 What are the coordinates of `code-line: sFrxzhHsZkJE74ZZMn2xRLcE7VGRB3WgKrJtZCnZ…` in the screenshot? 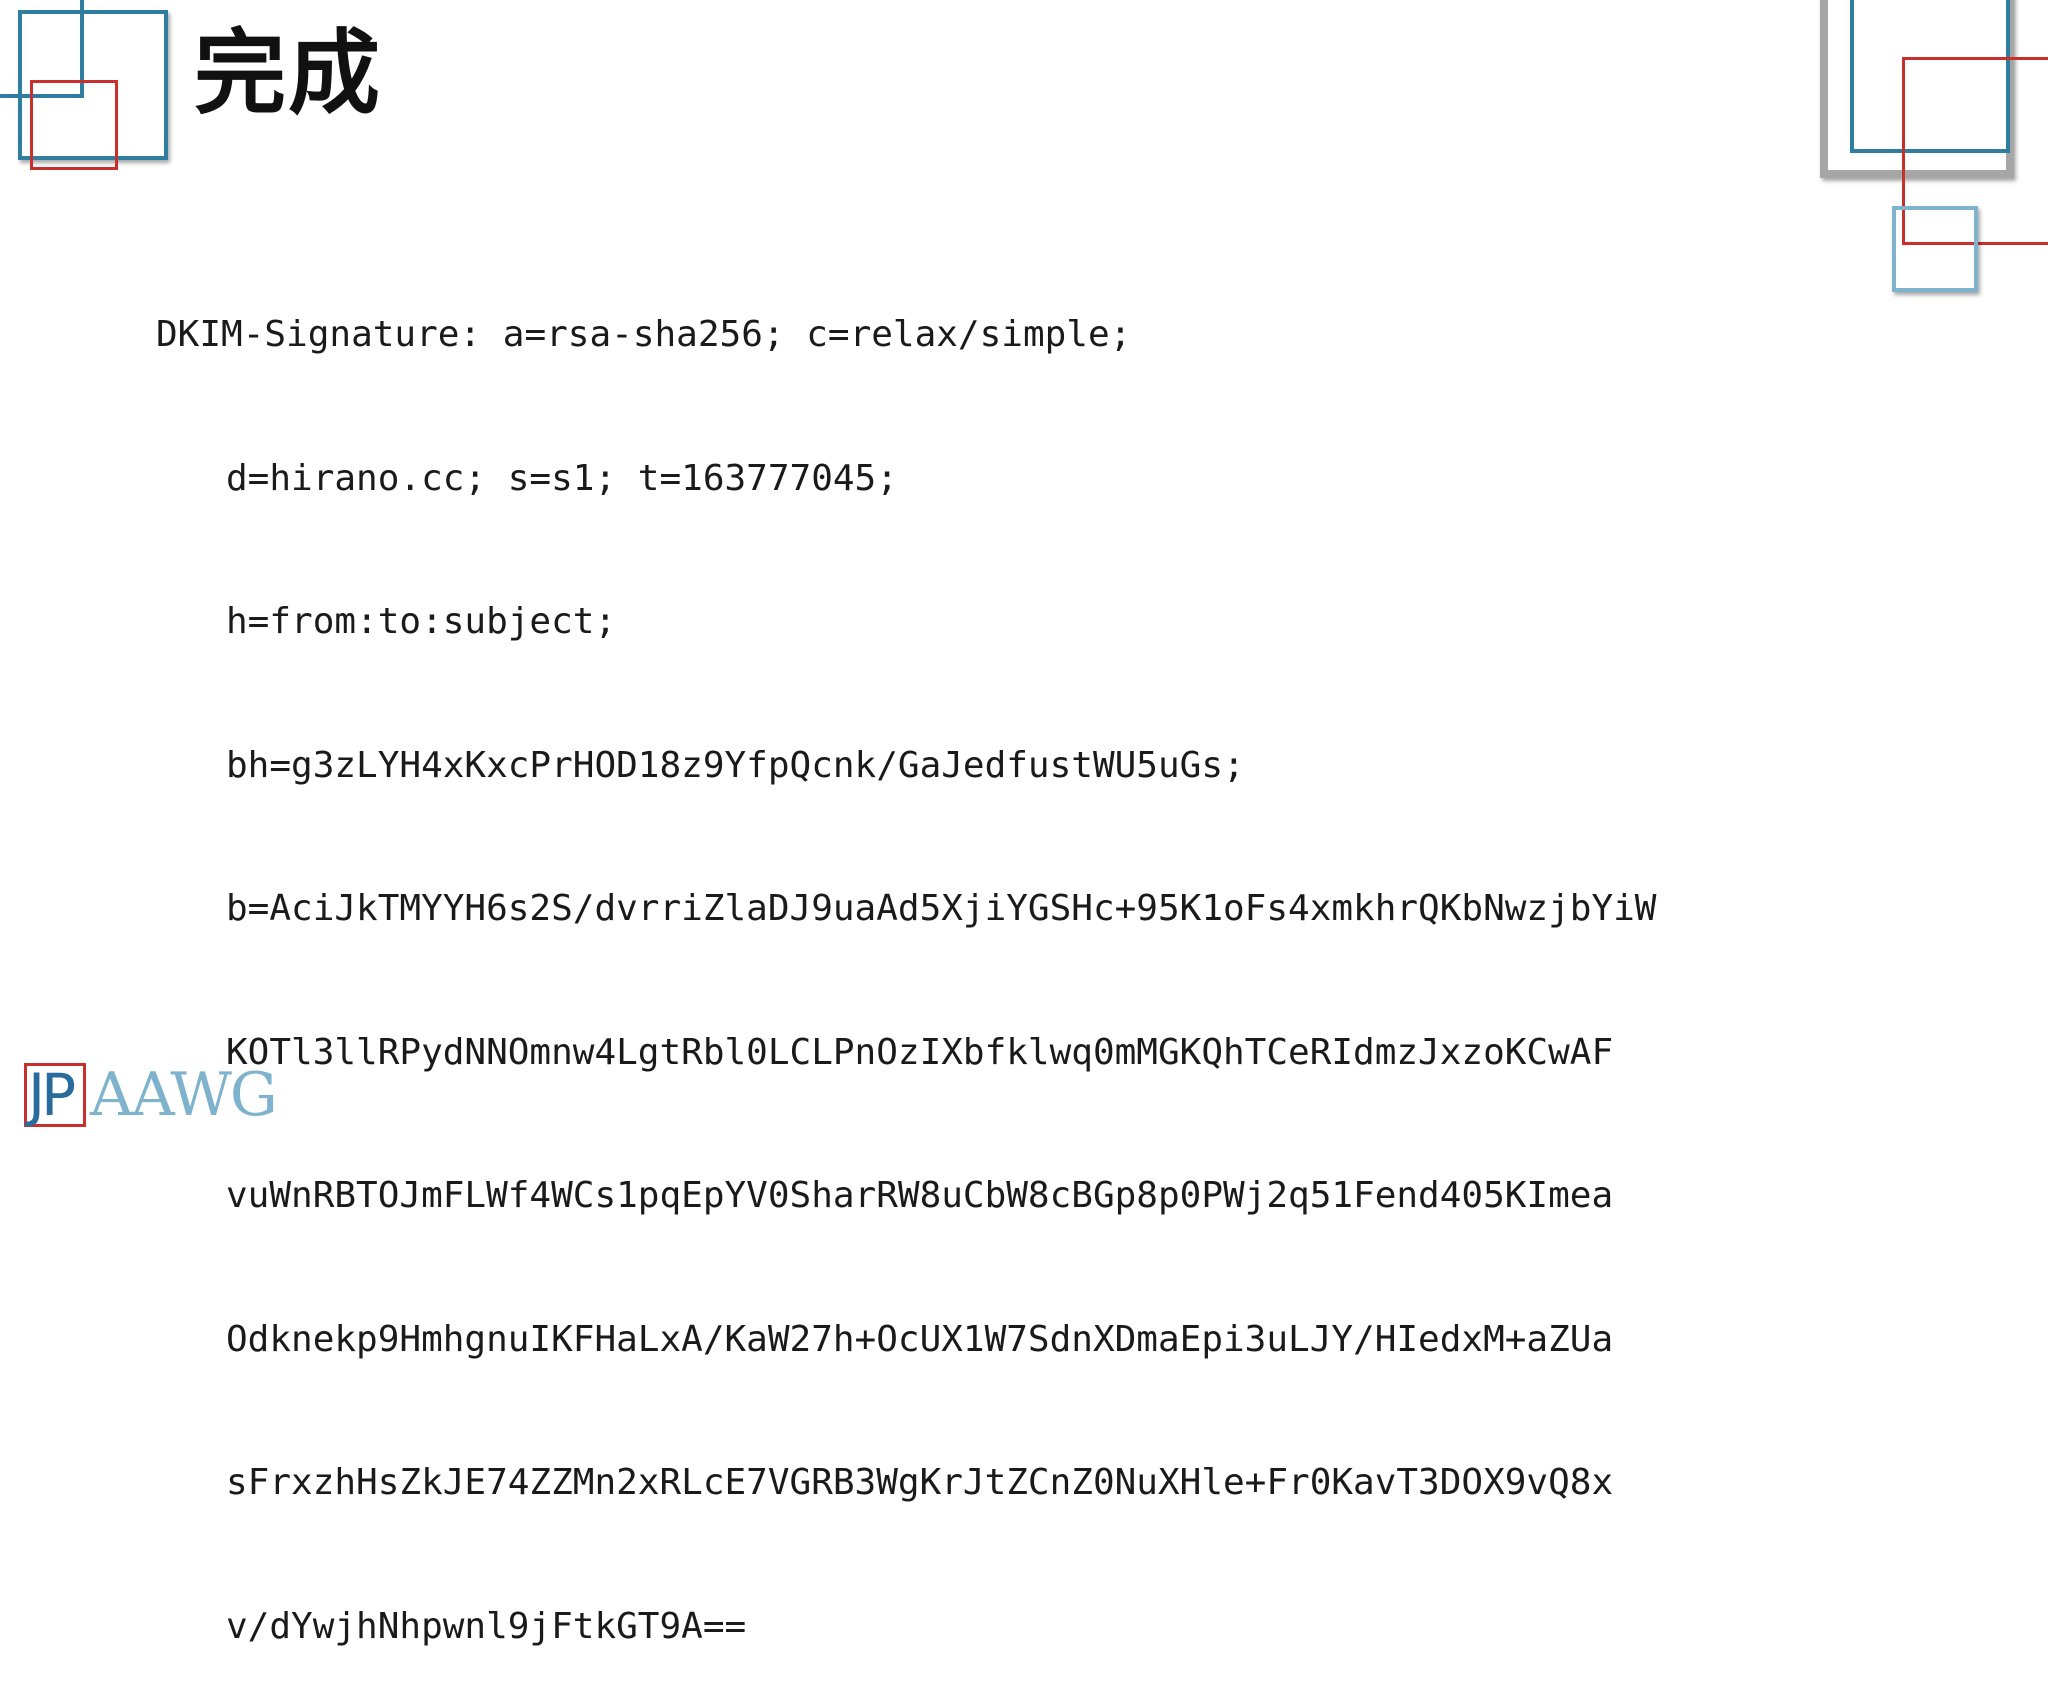 It's located at (920, 1482).